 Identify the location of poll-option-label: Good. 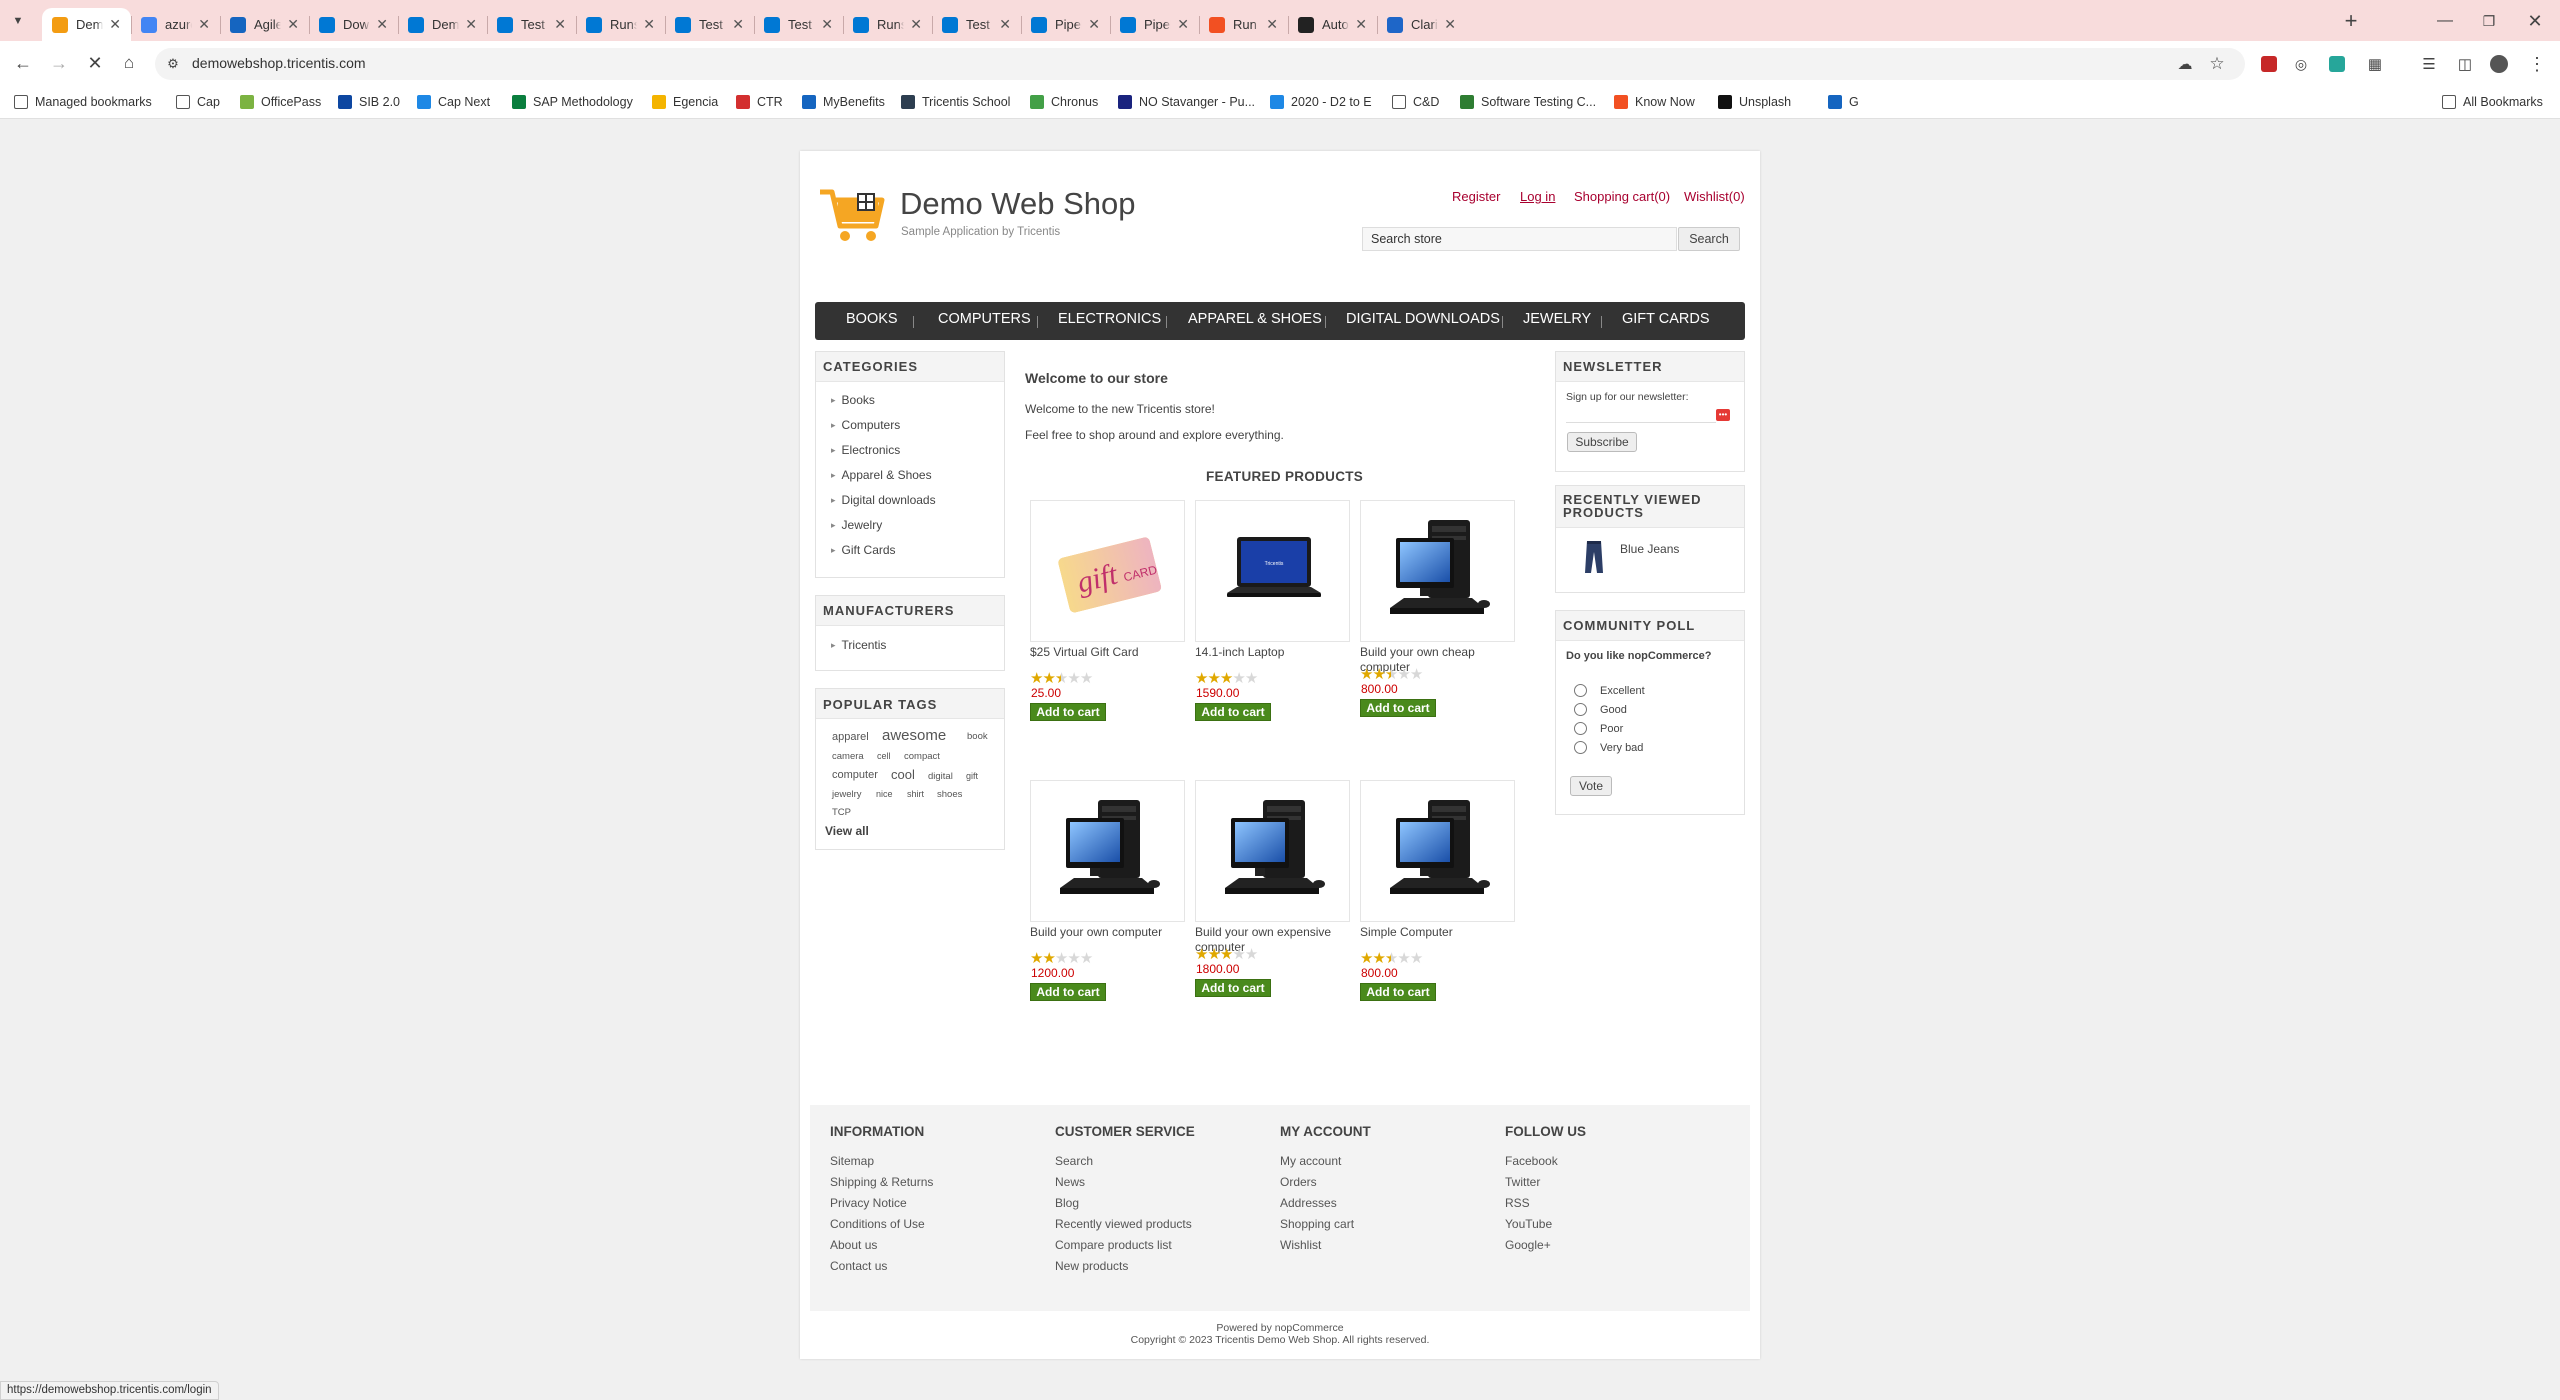
(1613, 710).